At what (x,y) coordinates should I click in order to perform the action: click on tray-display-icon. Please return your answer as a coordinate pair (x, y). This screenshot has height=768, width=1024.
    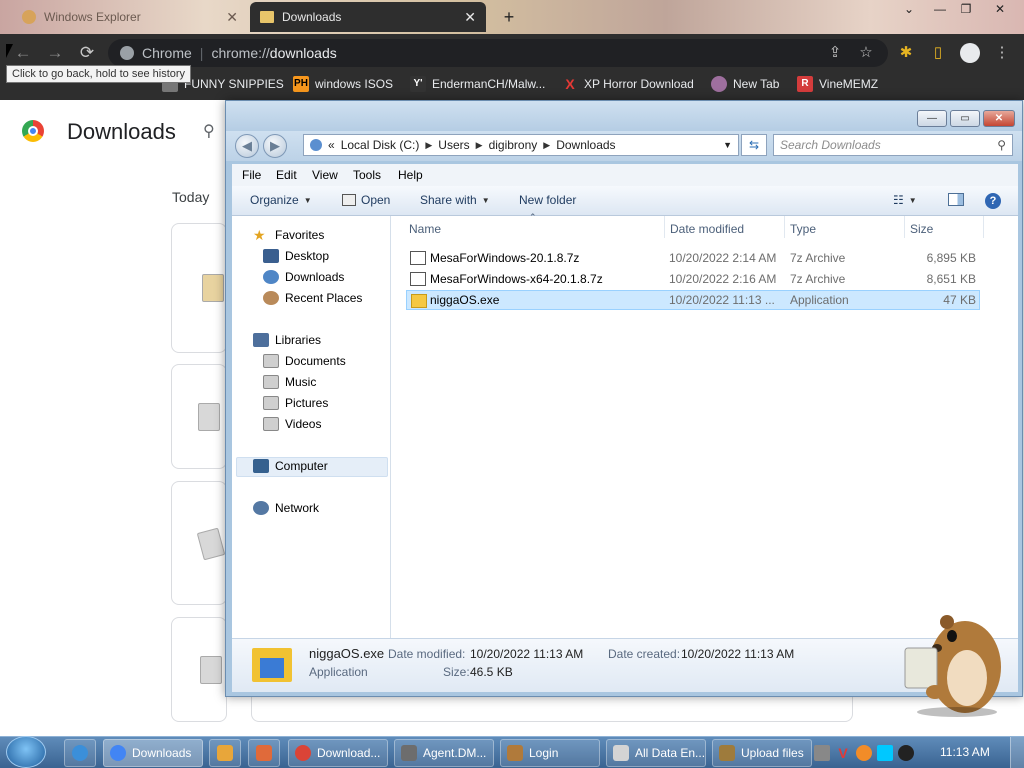
    Looking at the image, I should click on (885, 753).